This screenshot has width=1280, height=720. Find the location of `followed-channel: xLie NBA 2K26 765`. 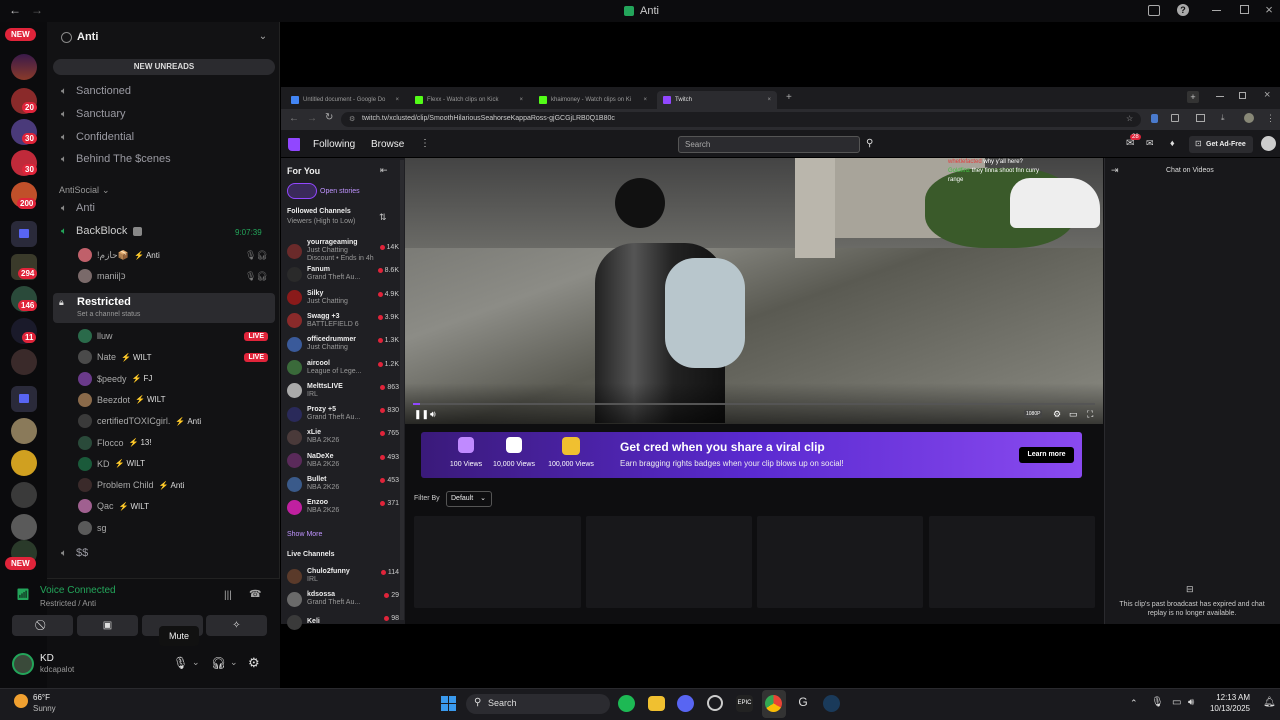

followed-channel: xLie NBA 2K26 765 is located at coordinates (343, 437).